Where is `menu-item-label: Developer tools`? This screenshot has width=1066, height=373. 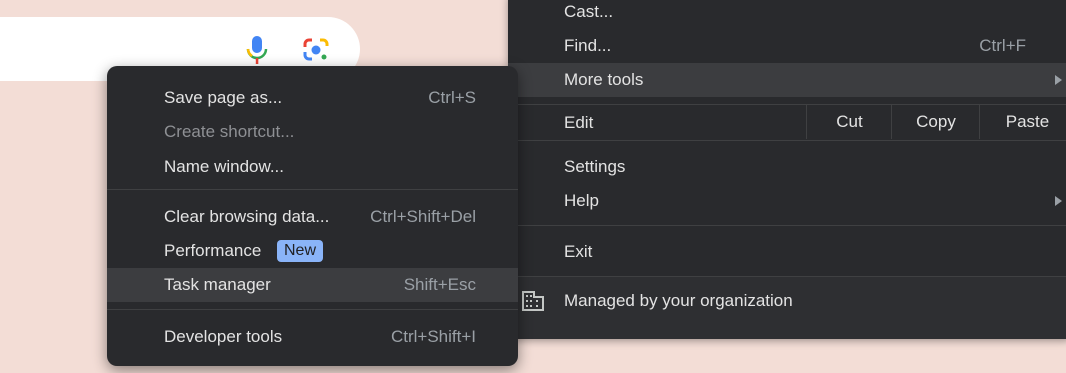 menu-item-label: Developer tools is located at coordinates (223, 336).